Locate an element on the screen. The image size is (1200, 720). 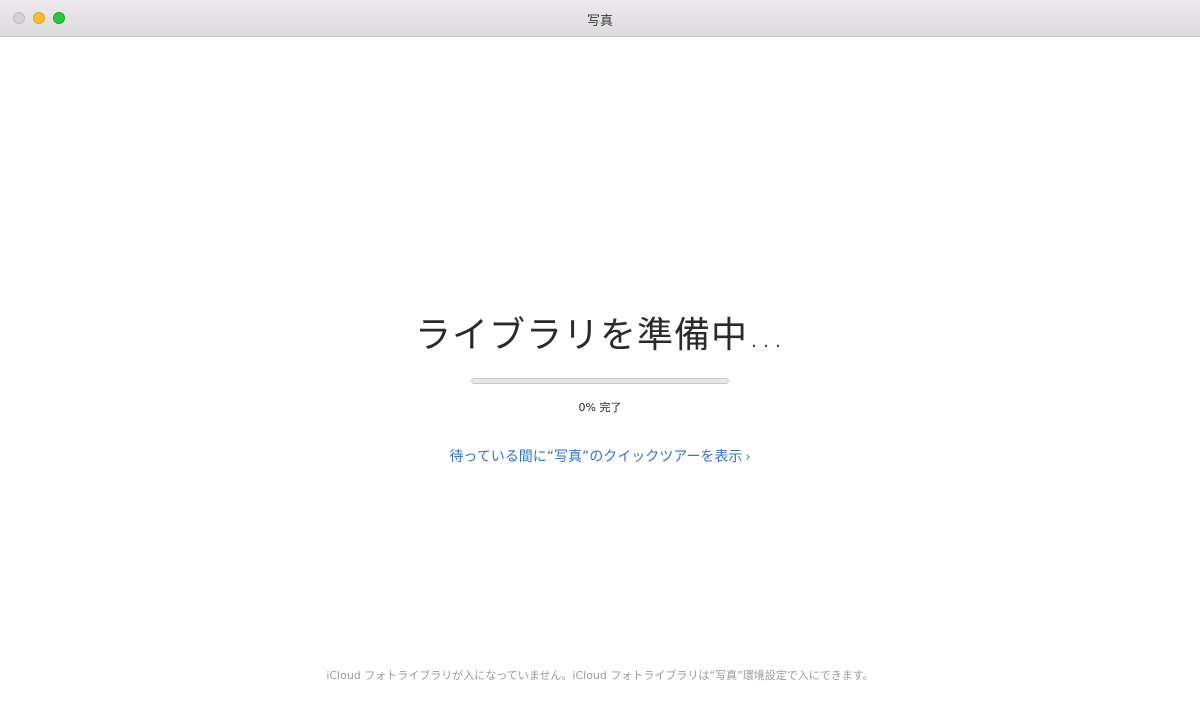
progress-label: 0% 完了 is located at coordinates (600, 407).